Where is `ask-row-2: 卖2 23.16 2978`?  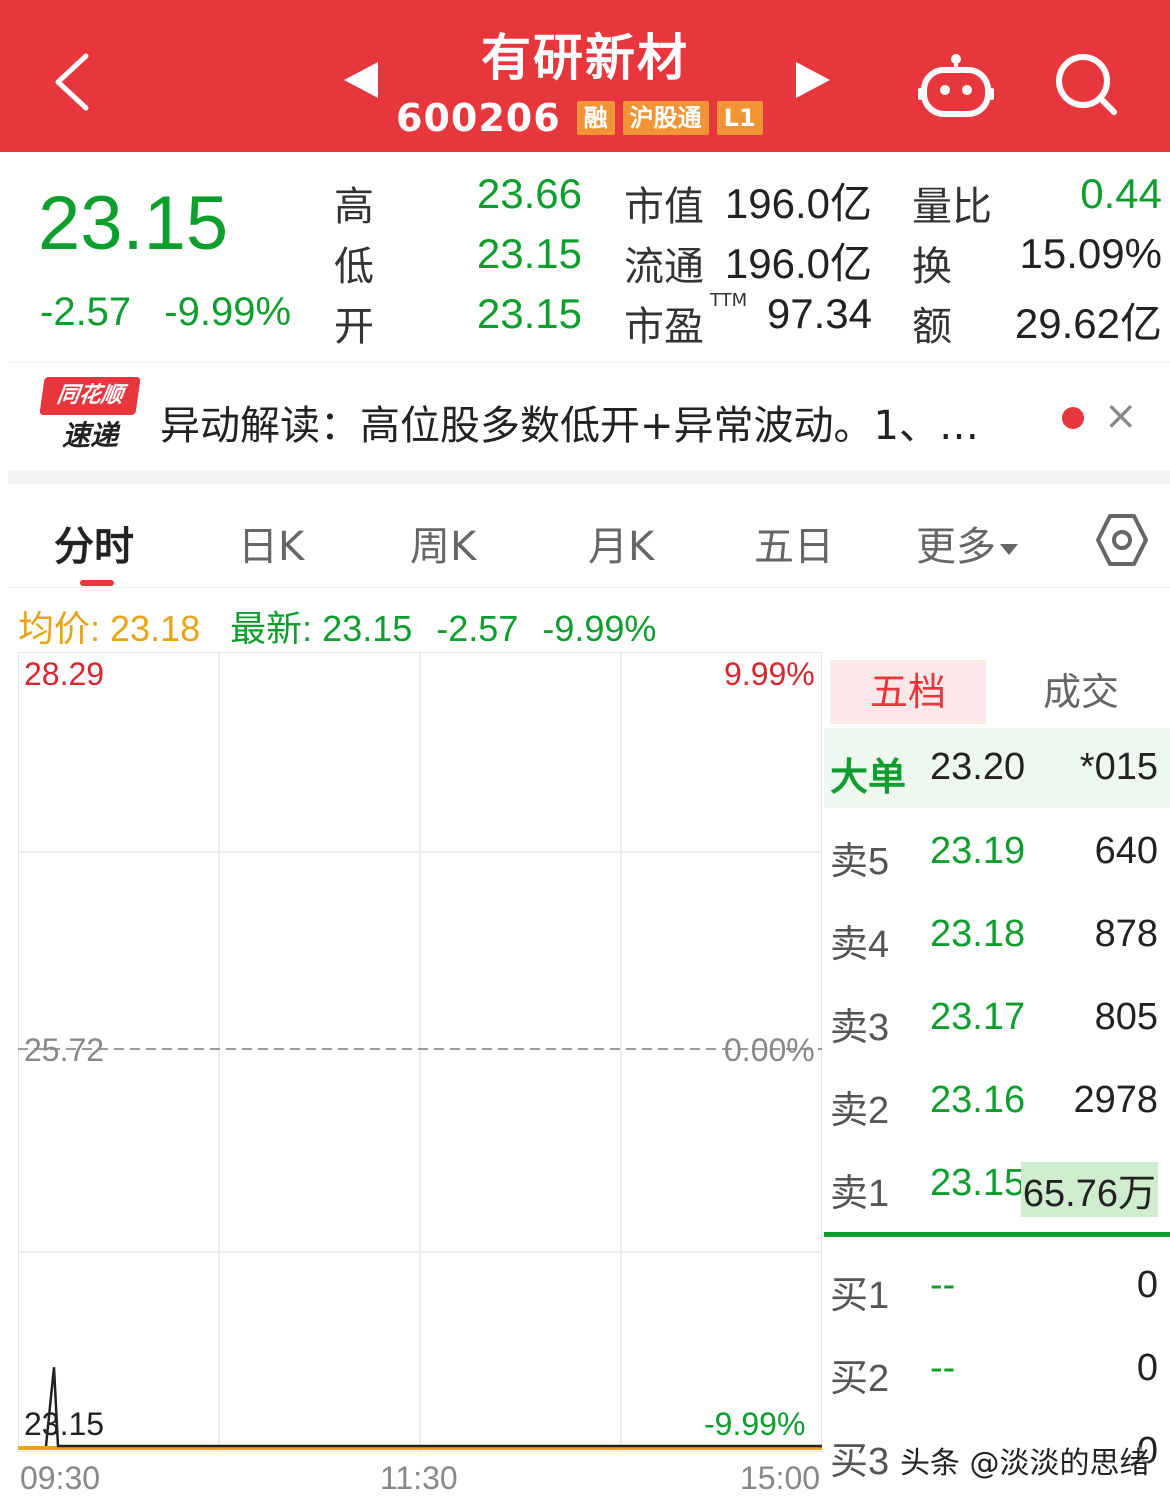 ask-row-2: 卖2 23.16 2978 is located at coordinates (994, 1105).